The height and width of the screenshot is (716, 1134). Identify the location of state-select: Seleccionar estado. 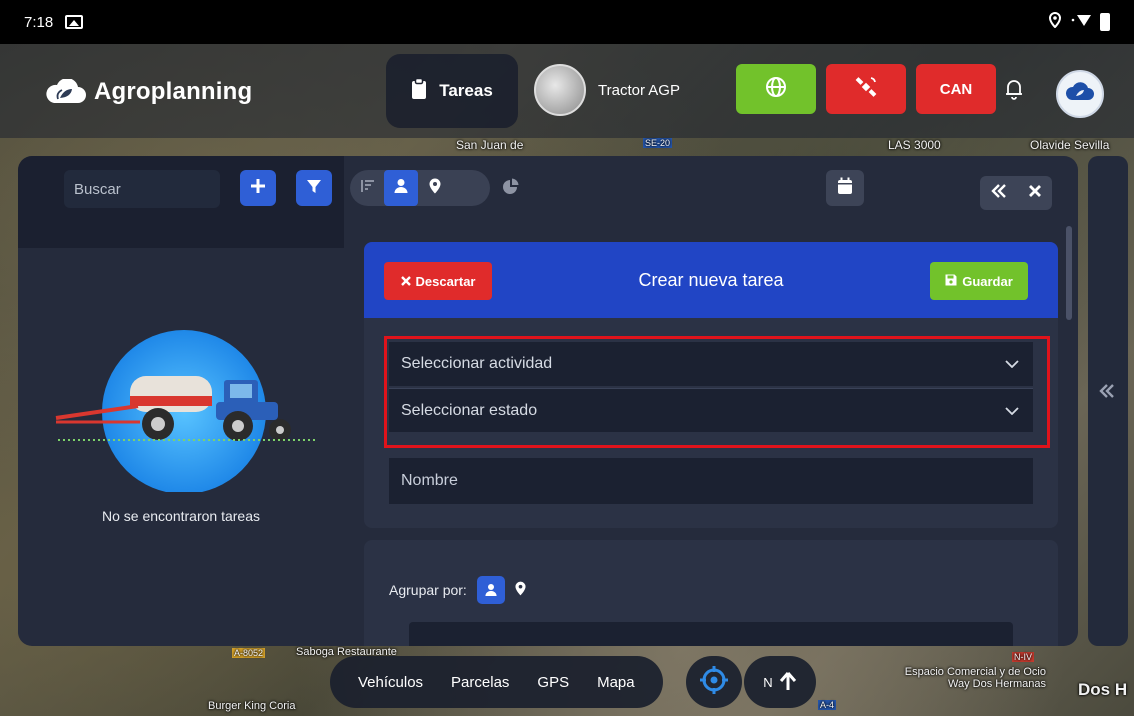
(711, 410).